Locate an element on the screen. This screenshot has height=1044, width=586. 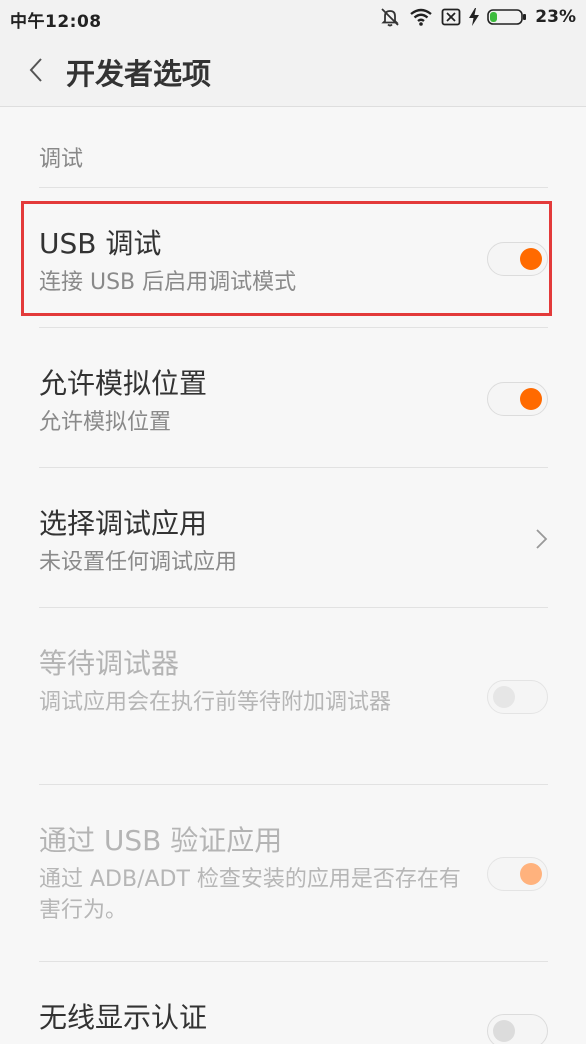
setting-subtitle: 调试应用会在执行前等待附加调试器 is located at coordinates (215, 702).